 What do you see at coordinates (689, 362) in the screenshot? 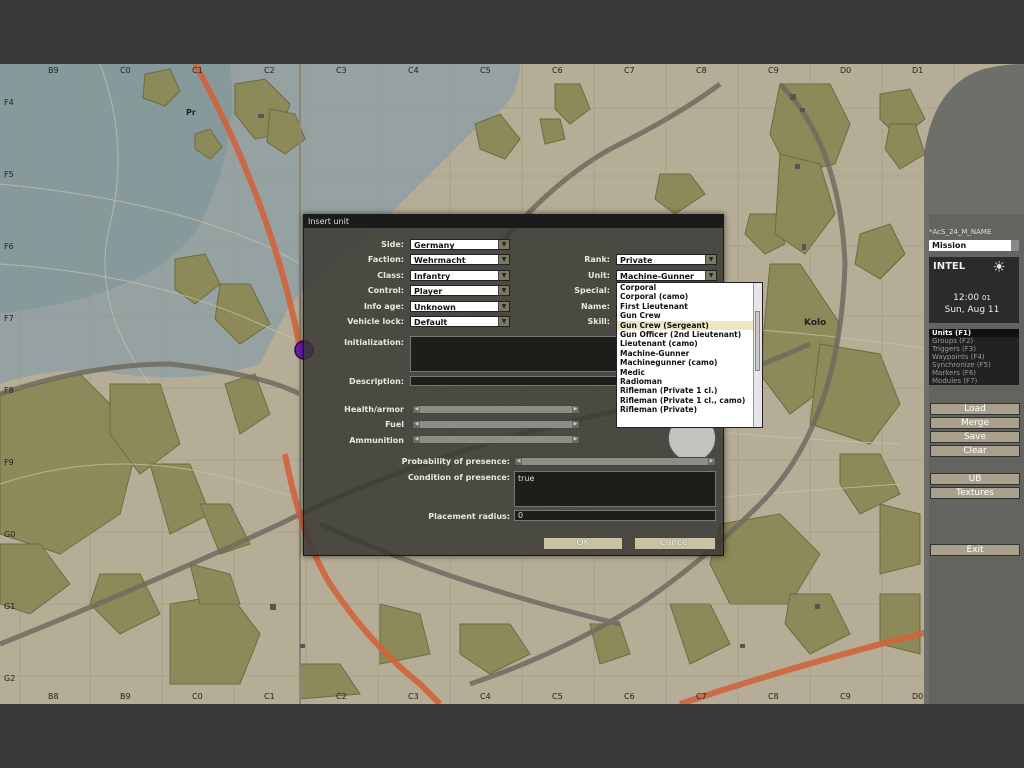
I see `dropdown-item: Machinegunner (camo)` at bounding box center [689, 362].